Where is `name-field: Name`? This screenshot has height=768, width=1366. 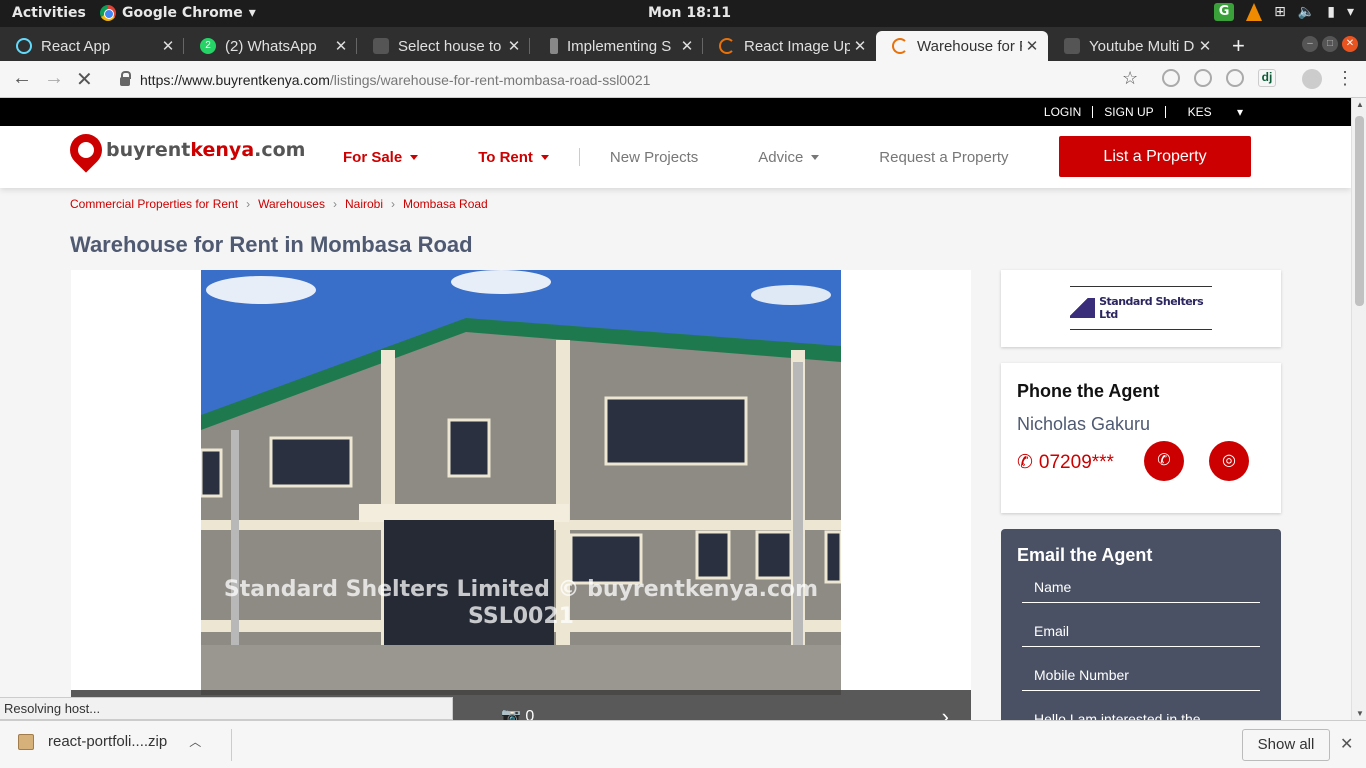 name-field: Name is located at coordinates (1141, 587).